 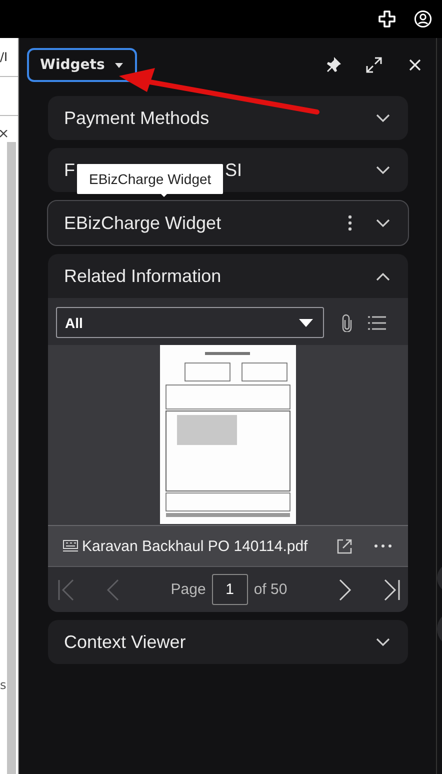 What do you see at coordinates (82, 65) in the screenshot?
I see `widgets-button: Widgets` at bounding box center [82, 65].